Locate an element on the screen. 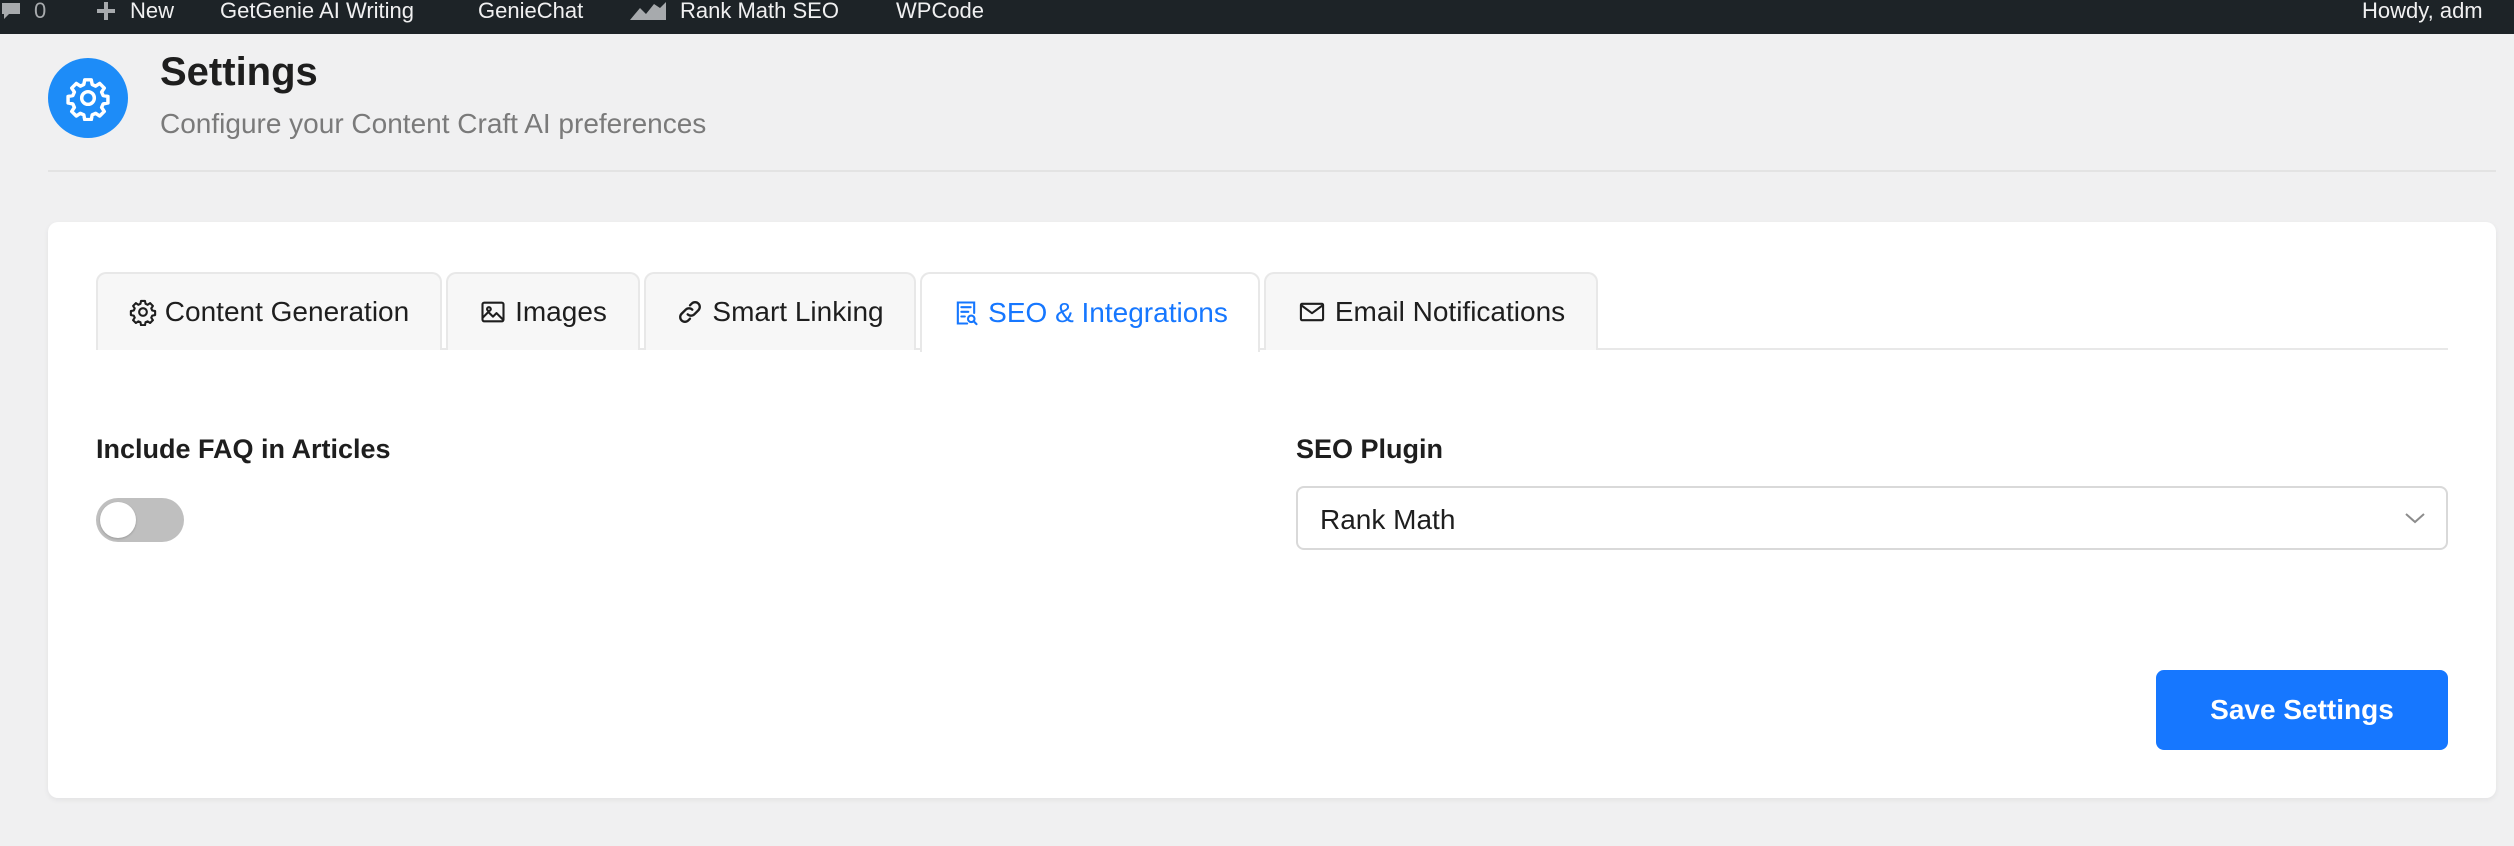 The width and height of the screenshot is (2514, 846). wpcode-label: WPCode is located at coordinates (940, 11).